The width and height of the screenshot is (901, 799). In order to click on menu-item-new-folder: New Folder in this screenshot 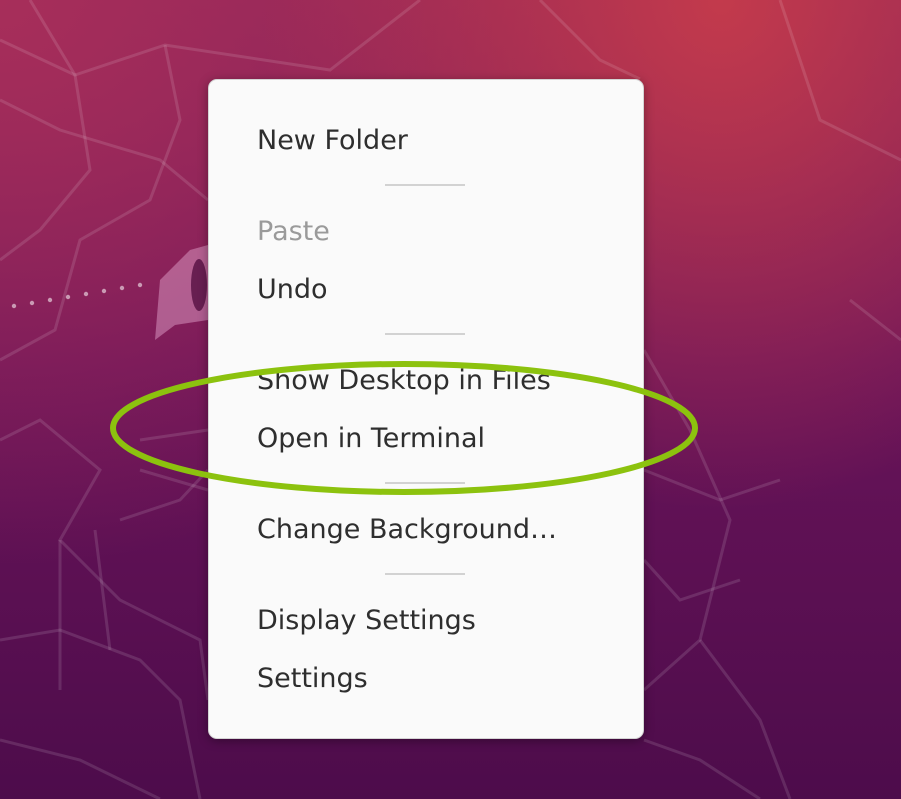, I will do `click(426, 141)`.